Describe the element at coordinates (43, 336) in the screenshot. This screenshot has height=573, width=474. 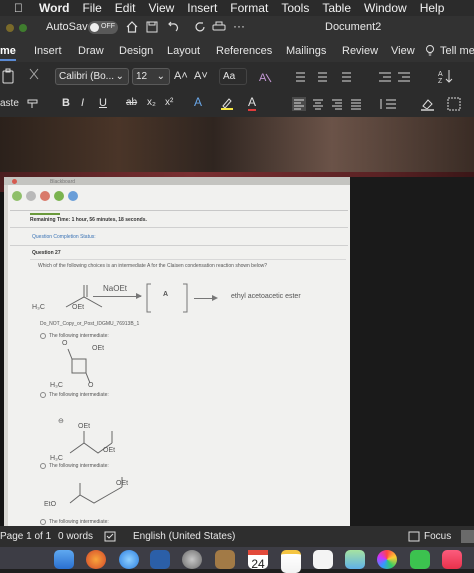
I see `option-1-radio` at that location.